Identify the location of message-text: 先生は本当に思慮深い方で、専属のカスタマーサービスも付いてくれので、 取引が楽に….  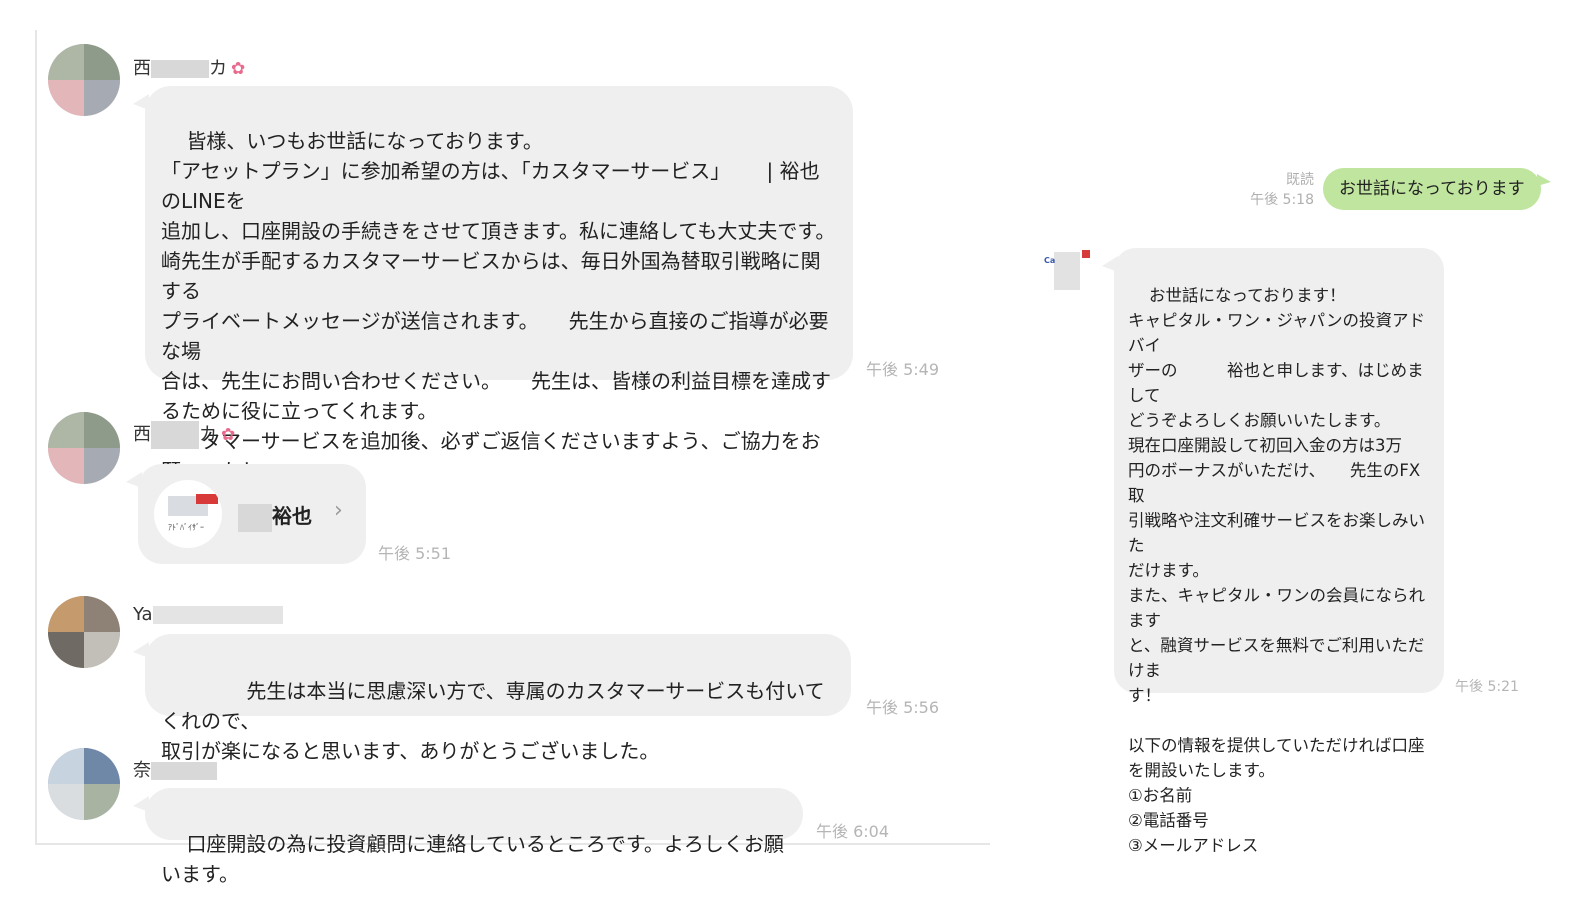
(493, 721).